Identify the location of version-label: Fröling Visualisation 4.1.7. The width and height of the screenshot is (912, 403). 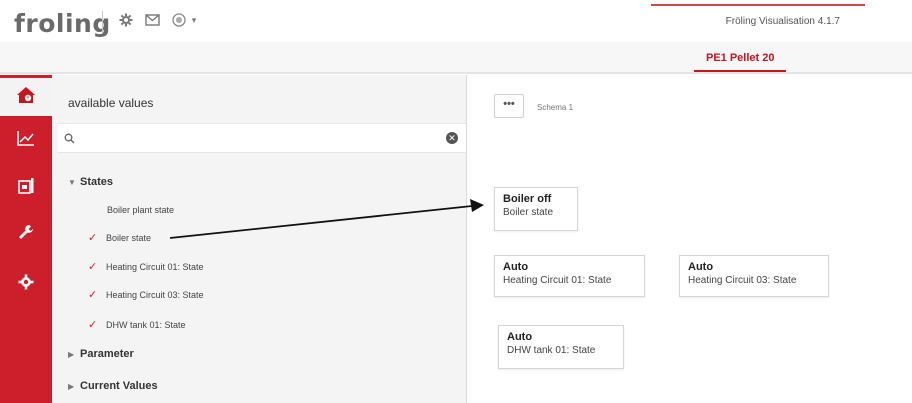
(782, 21).